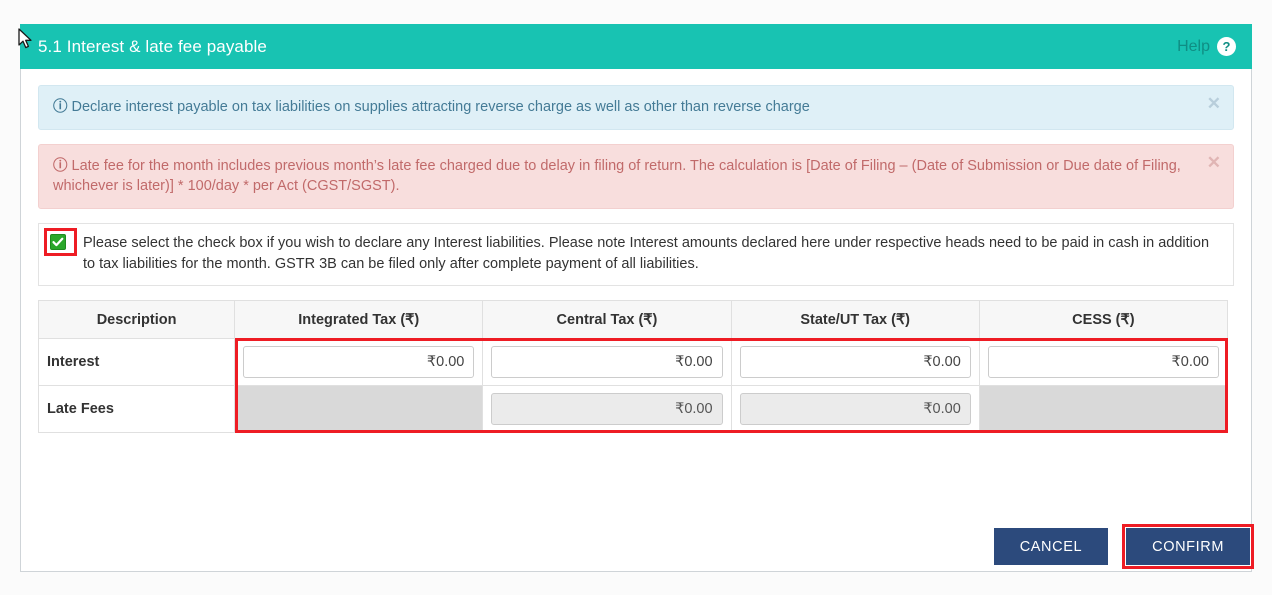  I want to click on late-fees-central-tax-input, so click(607, 409).